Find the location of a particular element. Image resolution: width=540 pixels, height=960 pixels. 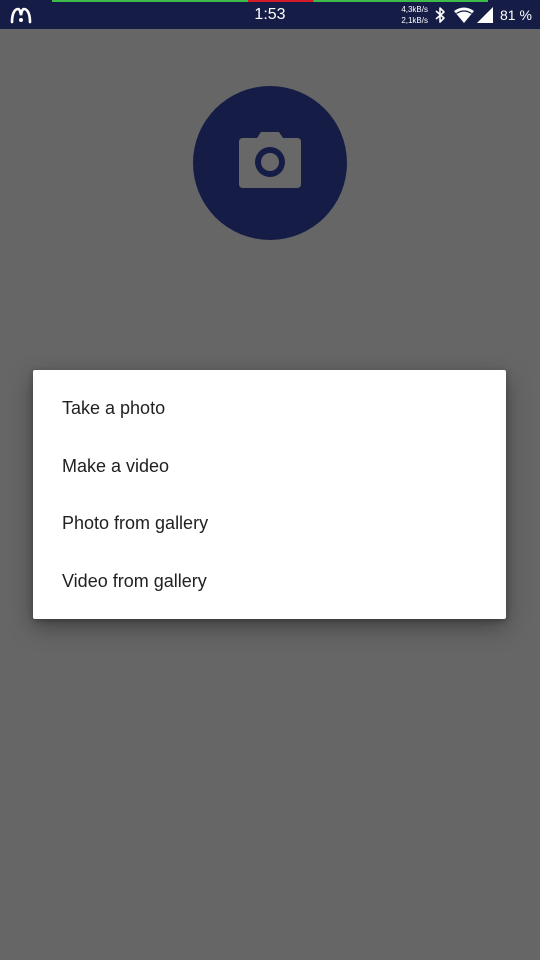

network-speed-up: 4,3kB/s is located at coordinates (414, 9).